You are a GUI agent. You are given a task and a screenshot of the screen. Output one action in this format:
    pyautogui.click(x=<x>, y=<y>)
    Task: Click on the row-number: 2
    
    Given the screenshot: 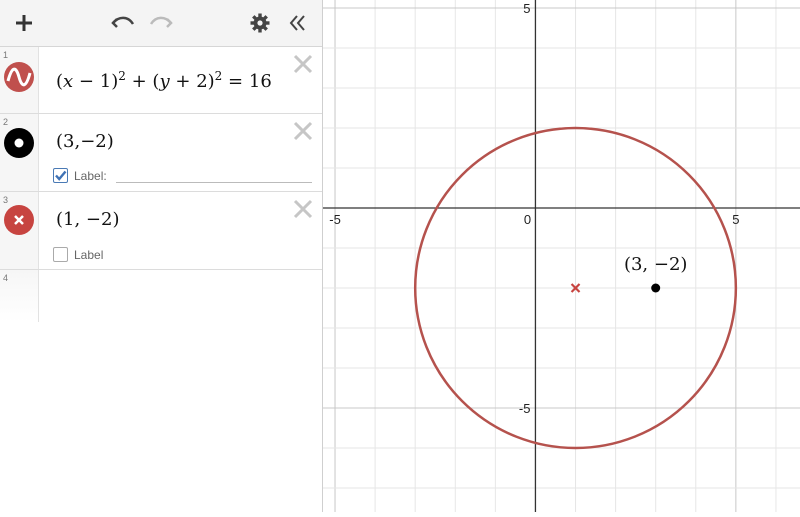 What is the action you would take?
    pyautogui.click(x=6, y=122)
    